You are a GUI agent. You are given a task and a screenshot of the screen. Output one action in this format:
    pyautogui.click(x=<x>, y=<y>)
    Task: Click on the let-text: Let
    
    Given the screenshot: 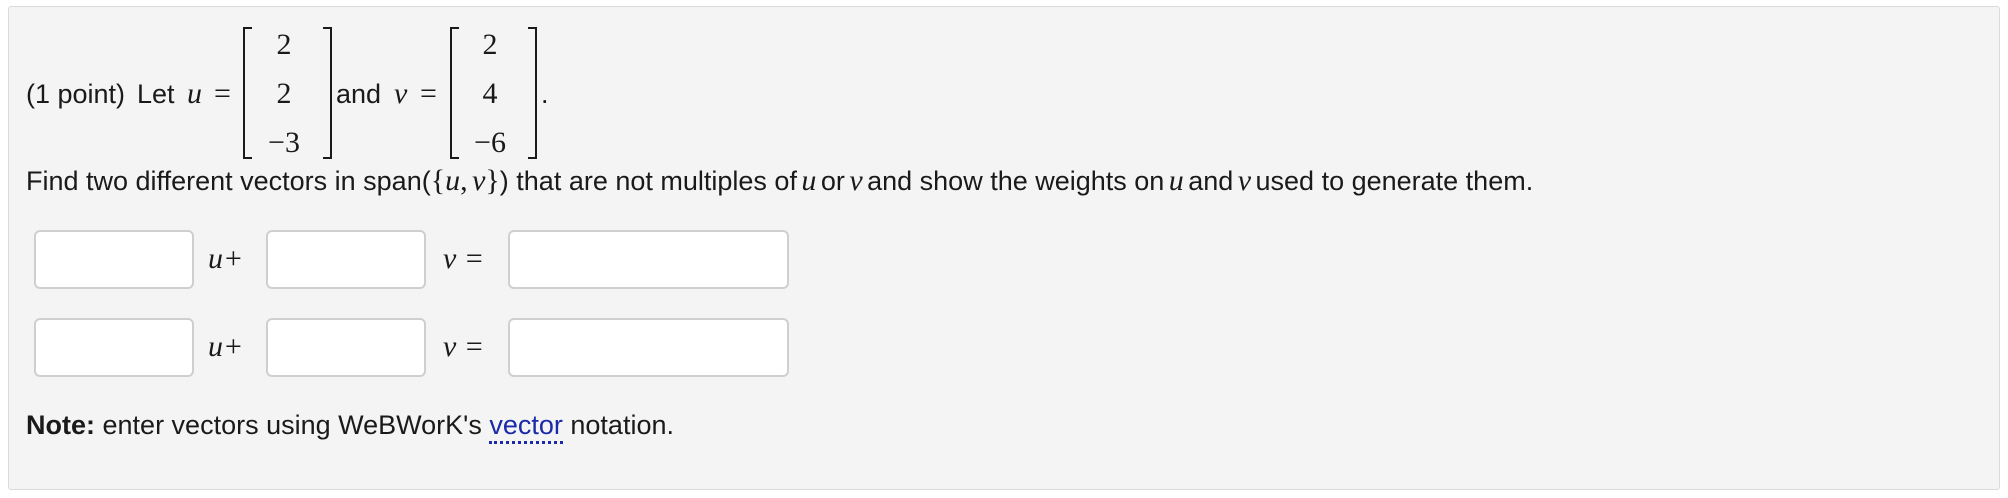 What is the action you would take?
    pyautogui.click(x=156, y=94)
    